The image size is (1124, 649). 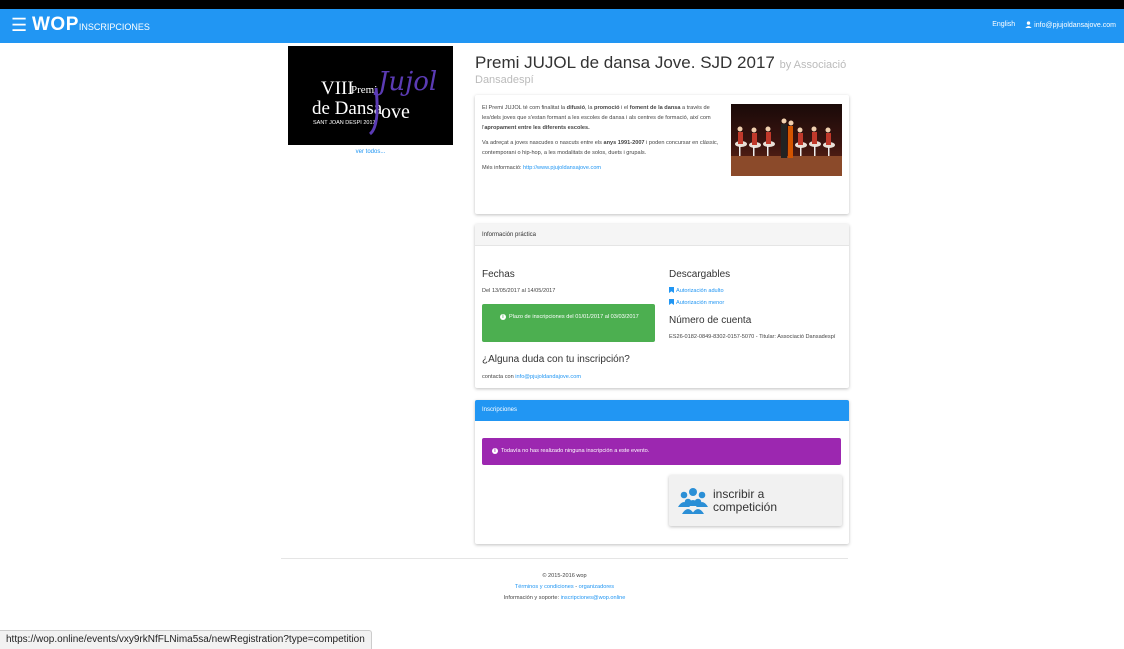 I want to click on autorizacion-adulto-link: Autorización adulto, so click(x=696, y=290).